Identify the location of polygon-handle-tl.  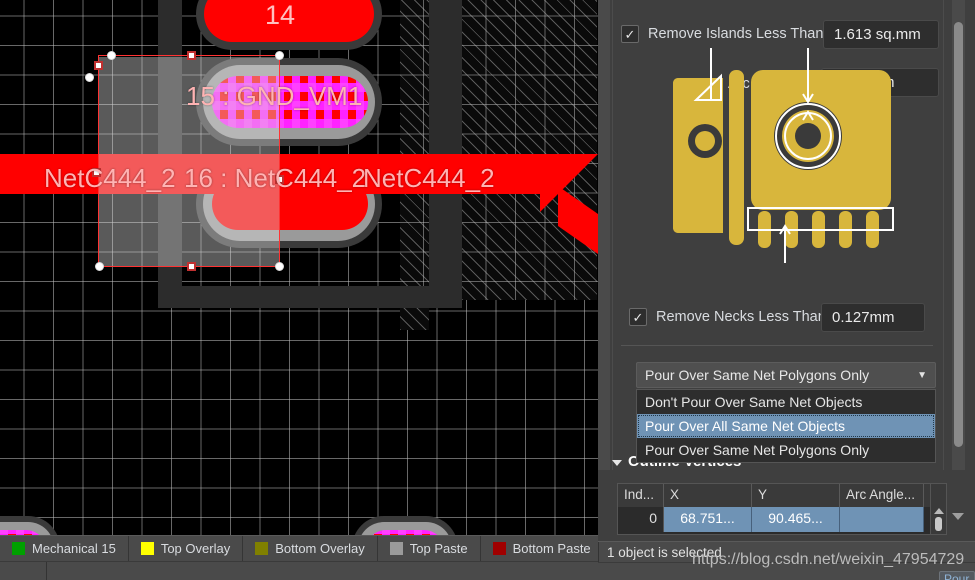
(111, 55).